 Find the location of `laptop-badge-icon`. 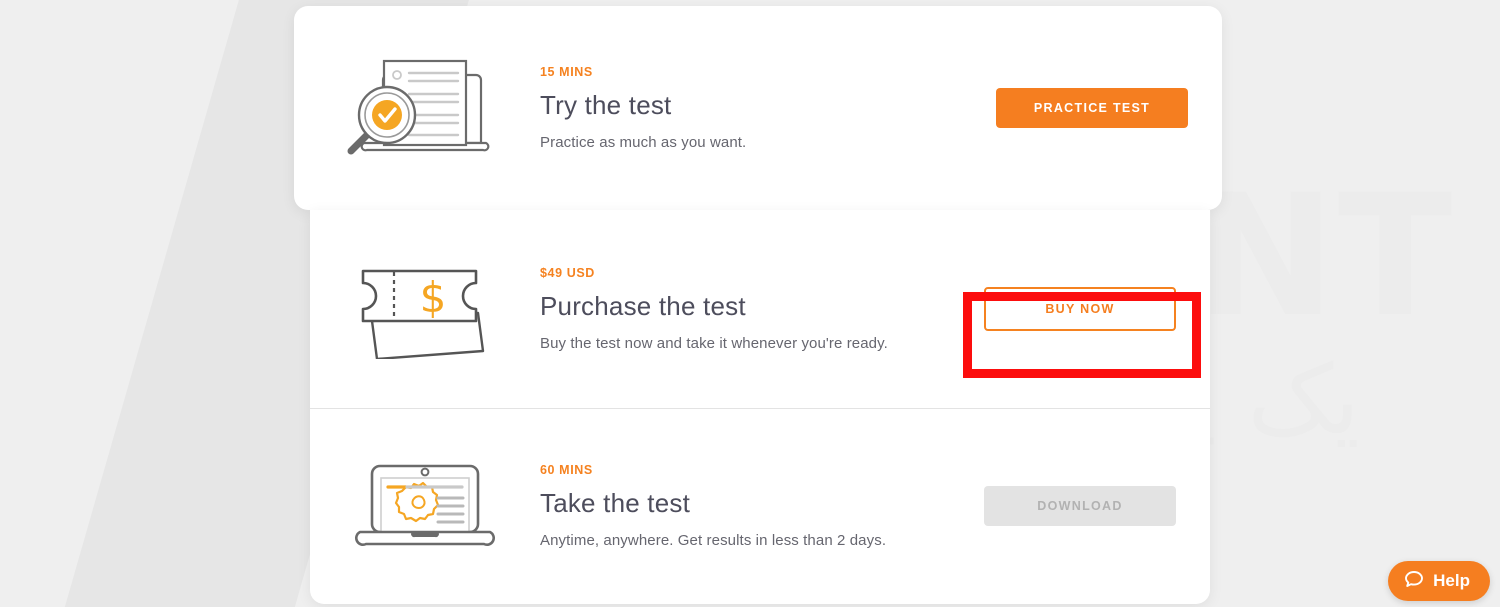

laptop-badge-icon is located at coordinates (425, 506).